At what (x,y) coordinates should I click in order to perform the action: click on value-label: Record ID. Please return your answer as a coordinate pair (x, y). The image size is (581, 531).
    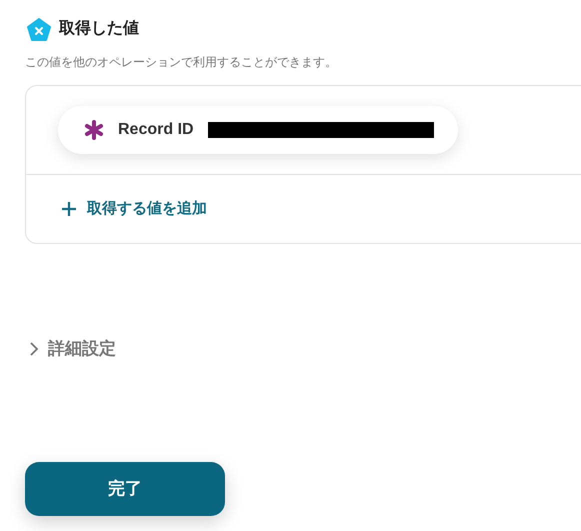
    Looking at the image, I should click on (156, 130).